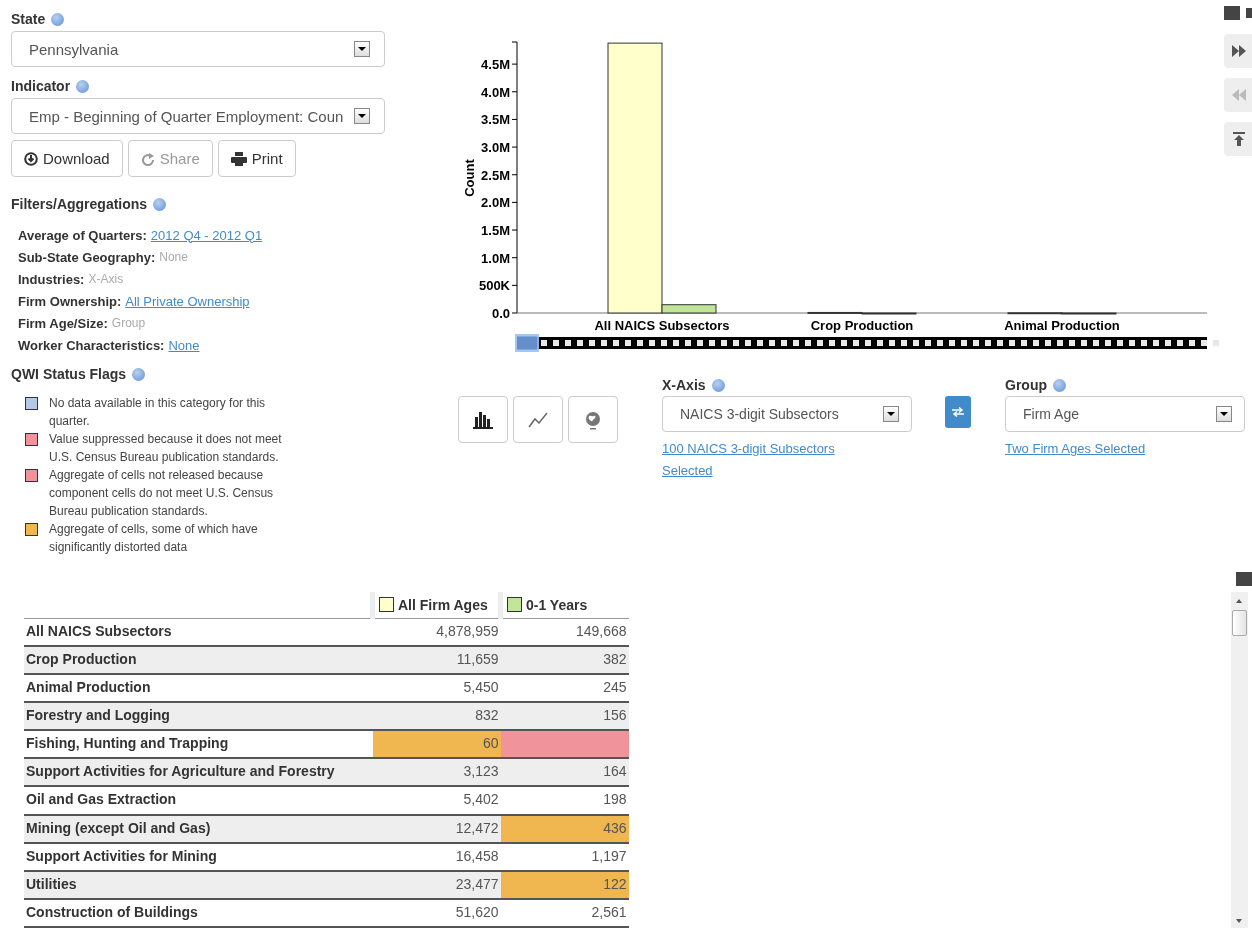 The height and width of the screenshot is (928, 1252). What do you see at coordinates (1125, 414) in the screenshot?
I see `group-select: Firm Age` at bounding box center [1125, 414].